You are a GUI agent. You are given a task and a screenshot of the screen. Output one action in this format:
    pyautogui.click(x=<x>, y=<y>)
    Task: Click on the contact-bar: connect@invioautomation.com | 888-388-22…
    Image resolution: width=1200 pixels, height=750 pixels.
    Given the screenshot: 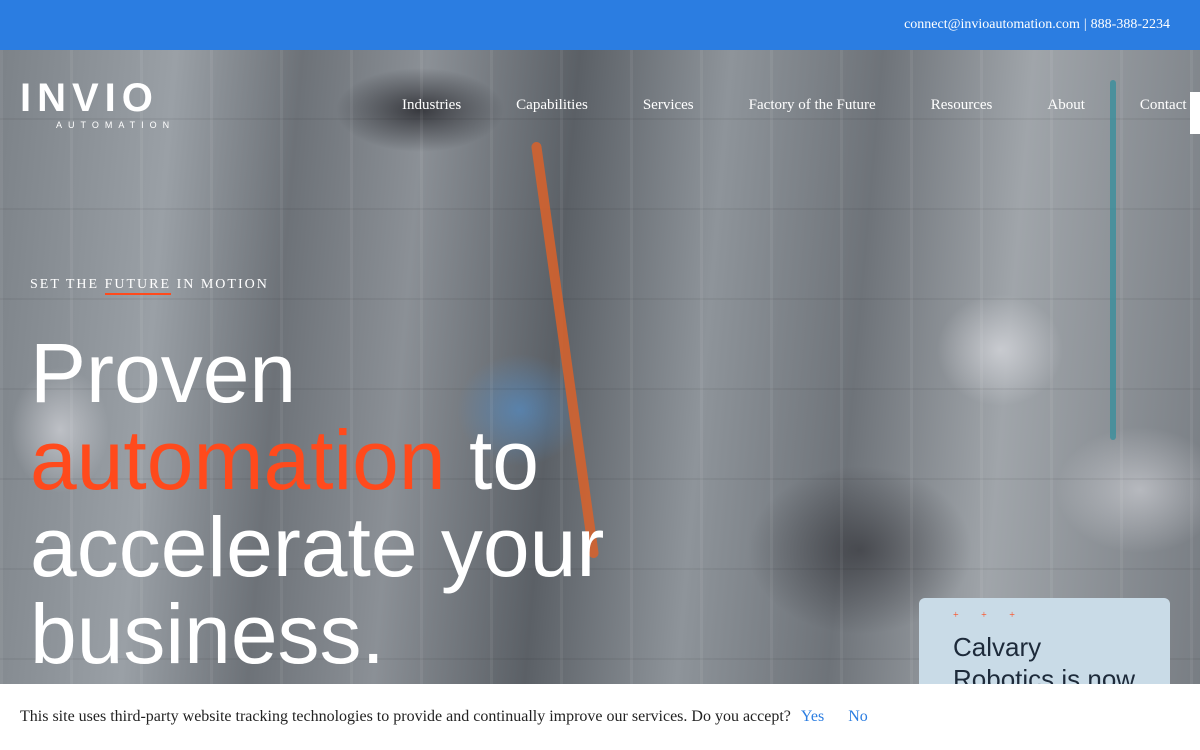 What is the action you would take?
    pyautogui.click(x=600, y=25)
    